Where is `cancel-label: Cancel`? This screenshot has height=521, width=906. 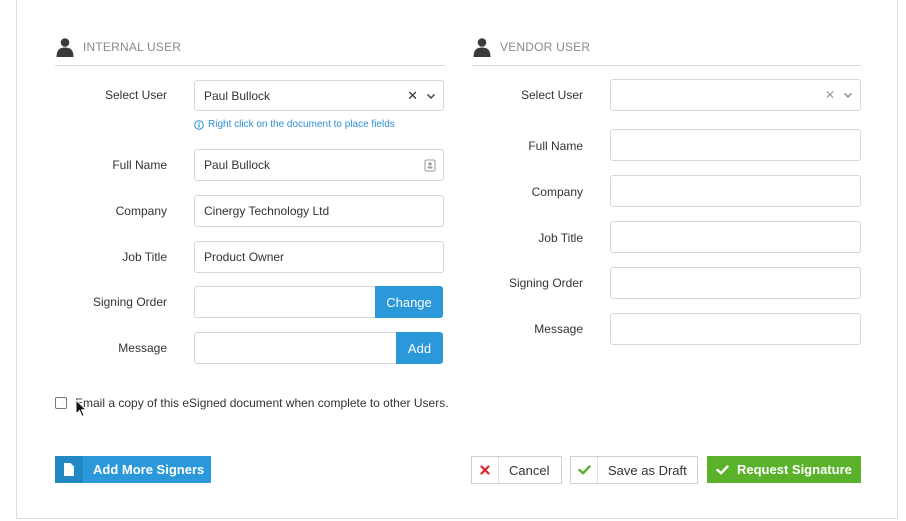
cancel-label: Cancel is located at coordinates (529, 470).